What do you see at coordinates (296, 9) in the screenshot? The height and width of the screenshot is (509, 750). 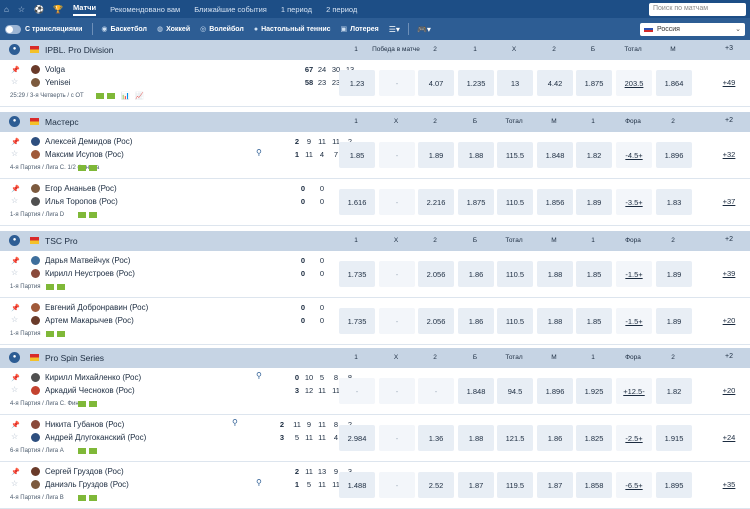 I see `tab-period-1: 1 период` at bounding box center [296, 9].